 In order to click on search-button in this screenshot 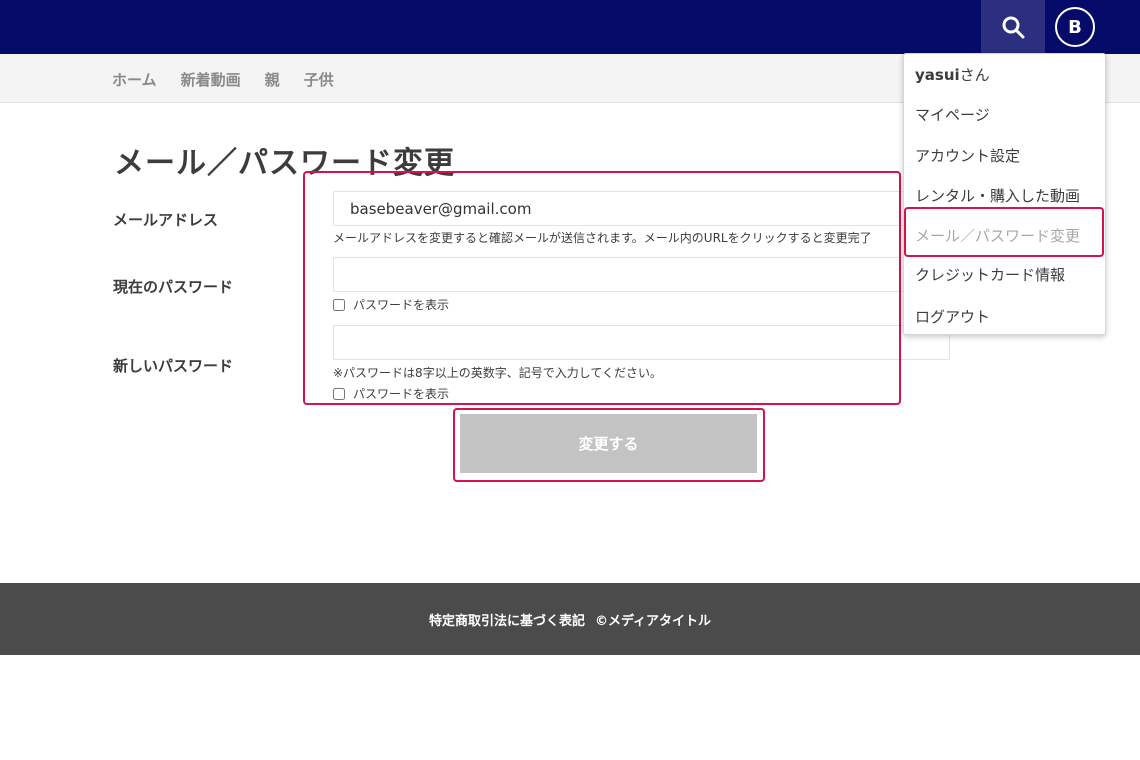, I will do `click(1013, 27)`.